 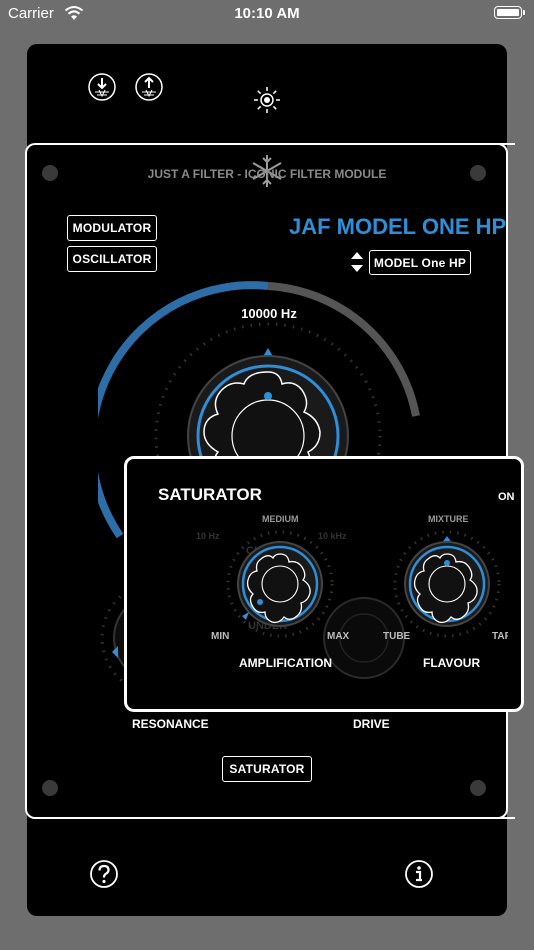 I want to click on status-bar: Carrier 10:10 AM, so click(x=267, y=14).